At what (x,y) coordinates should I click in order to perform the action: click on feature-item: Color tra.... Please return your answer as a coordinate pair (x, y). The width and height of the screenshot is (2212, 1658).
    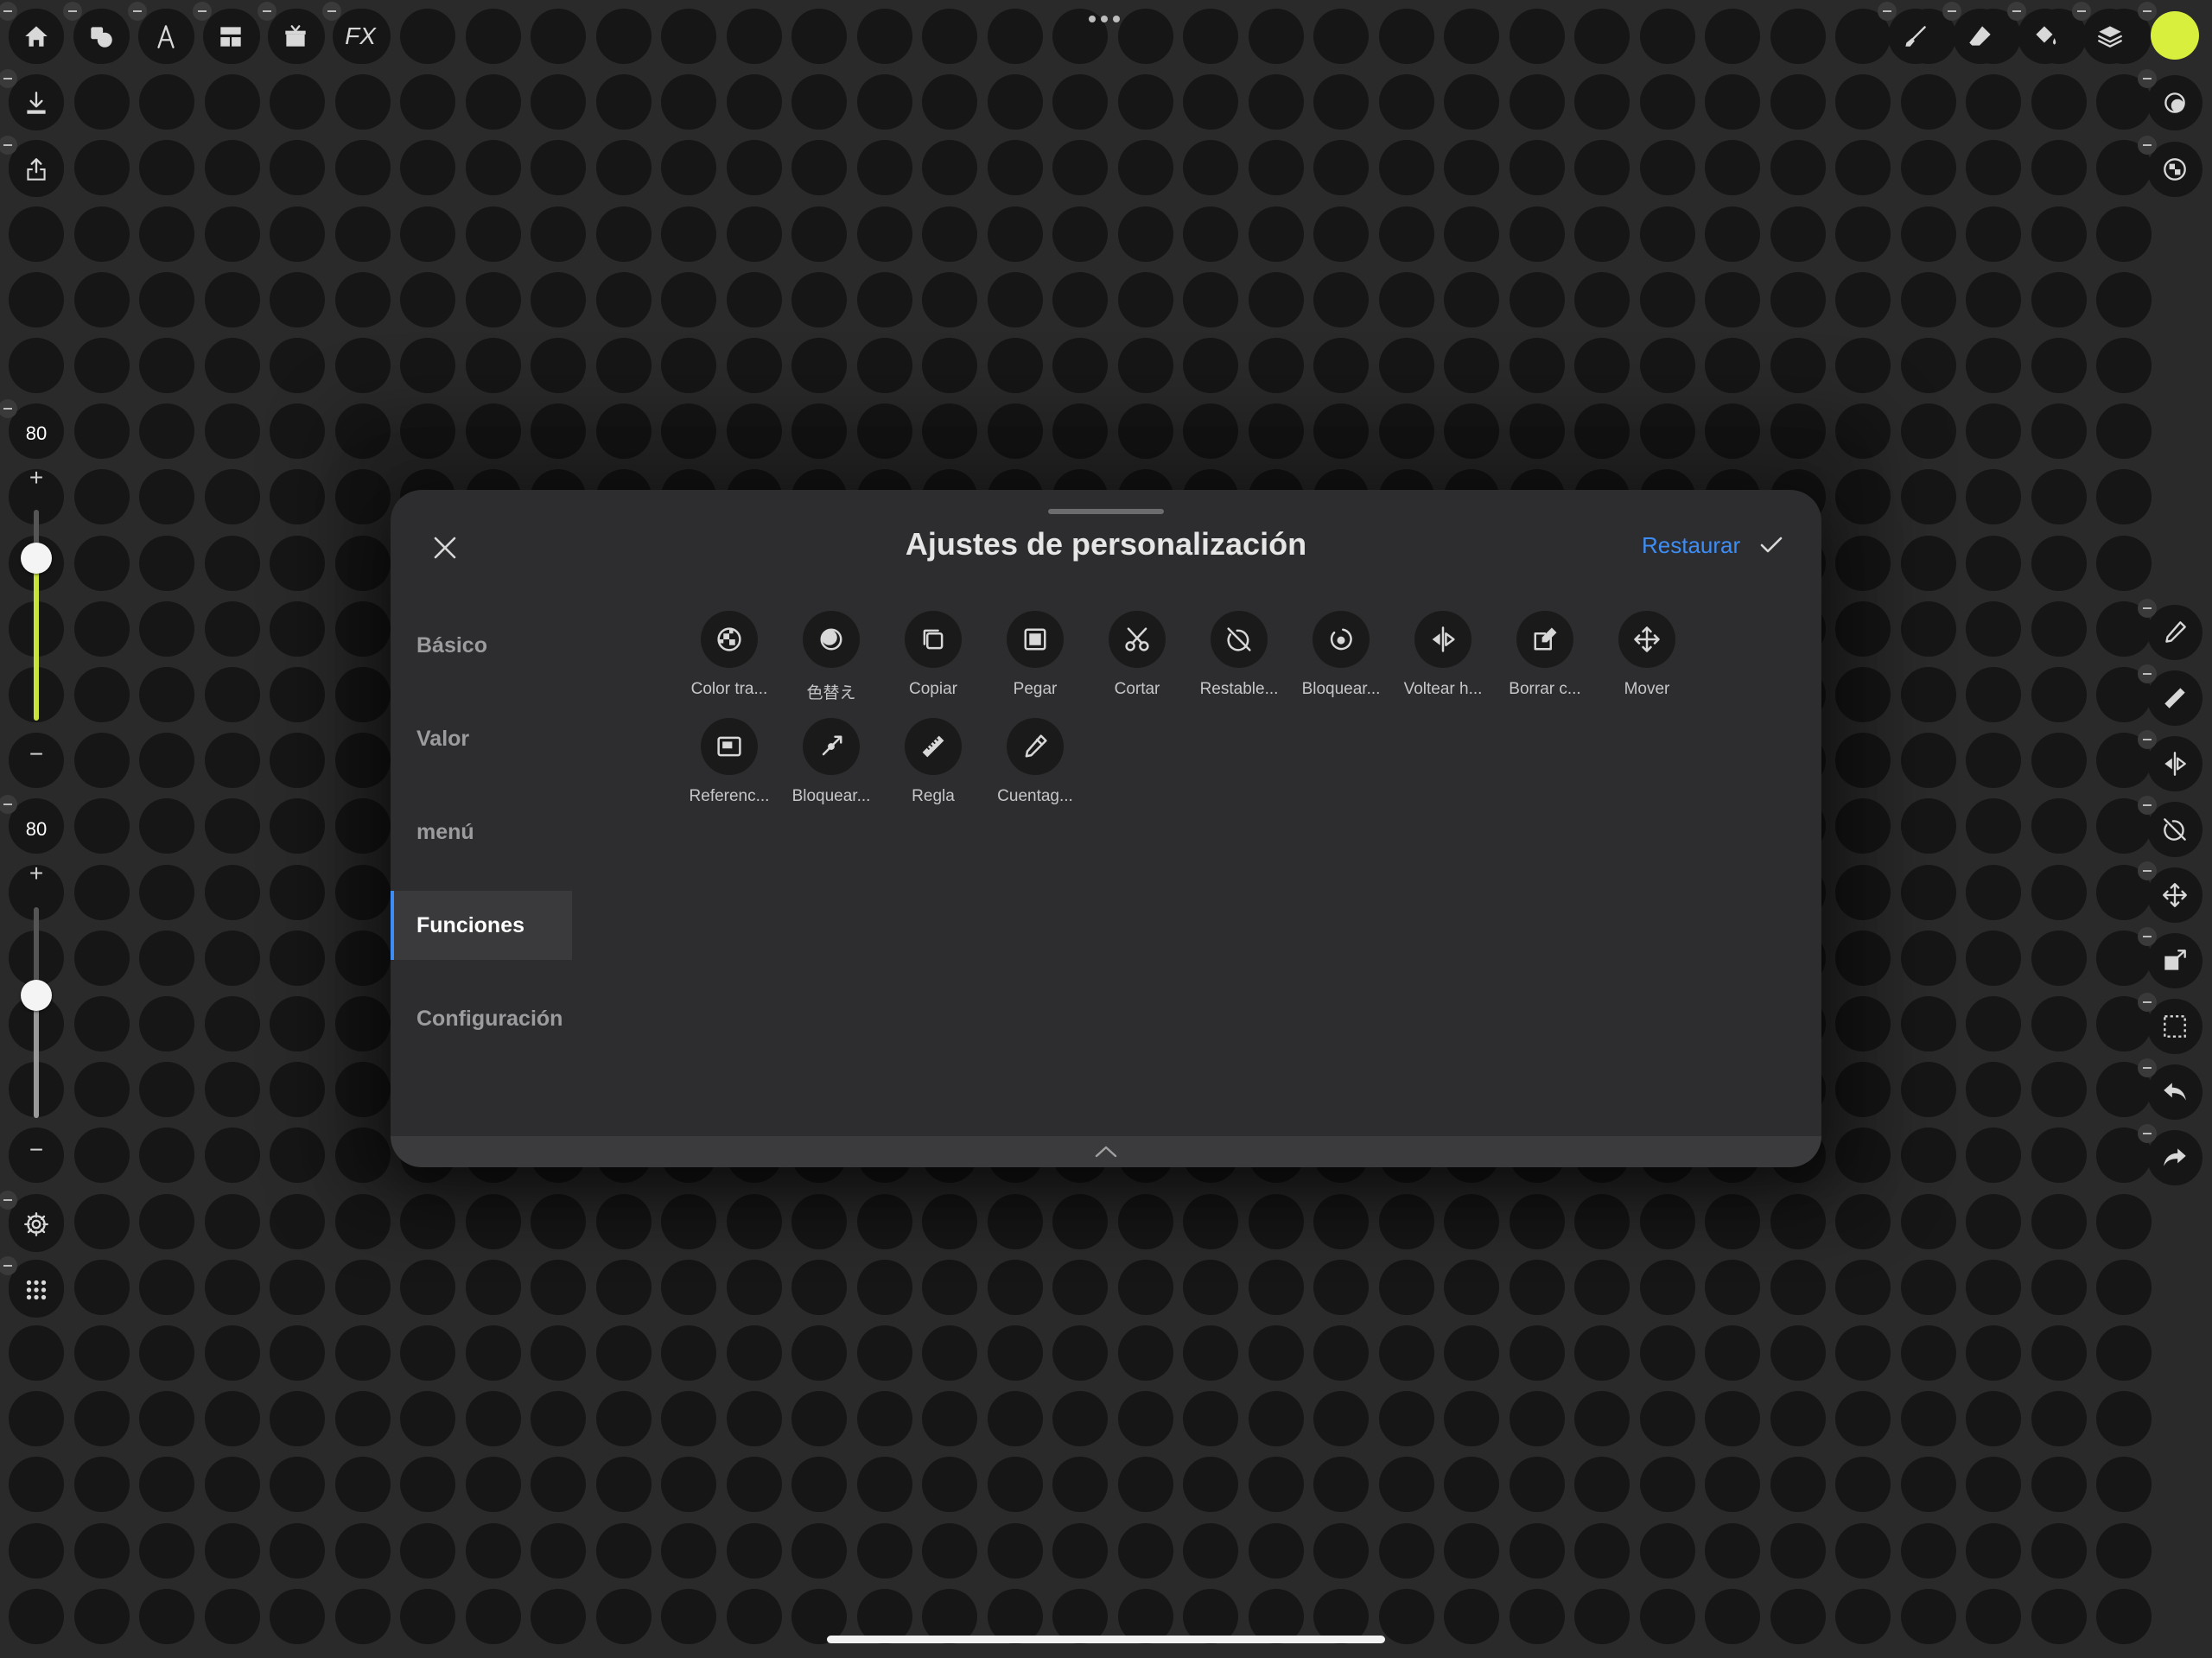
    Looking at the image, I should click on (729, 664).